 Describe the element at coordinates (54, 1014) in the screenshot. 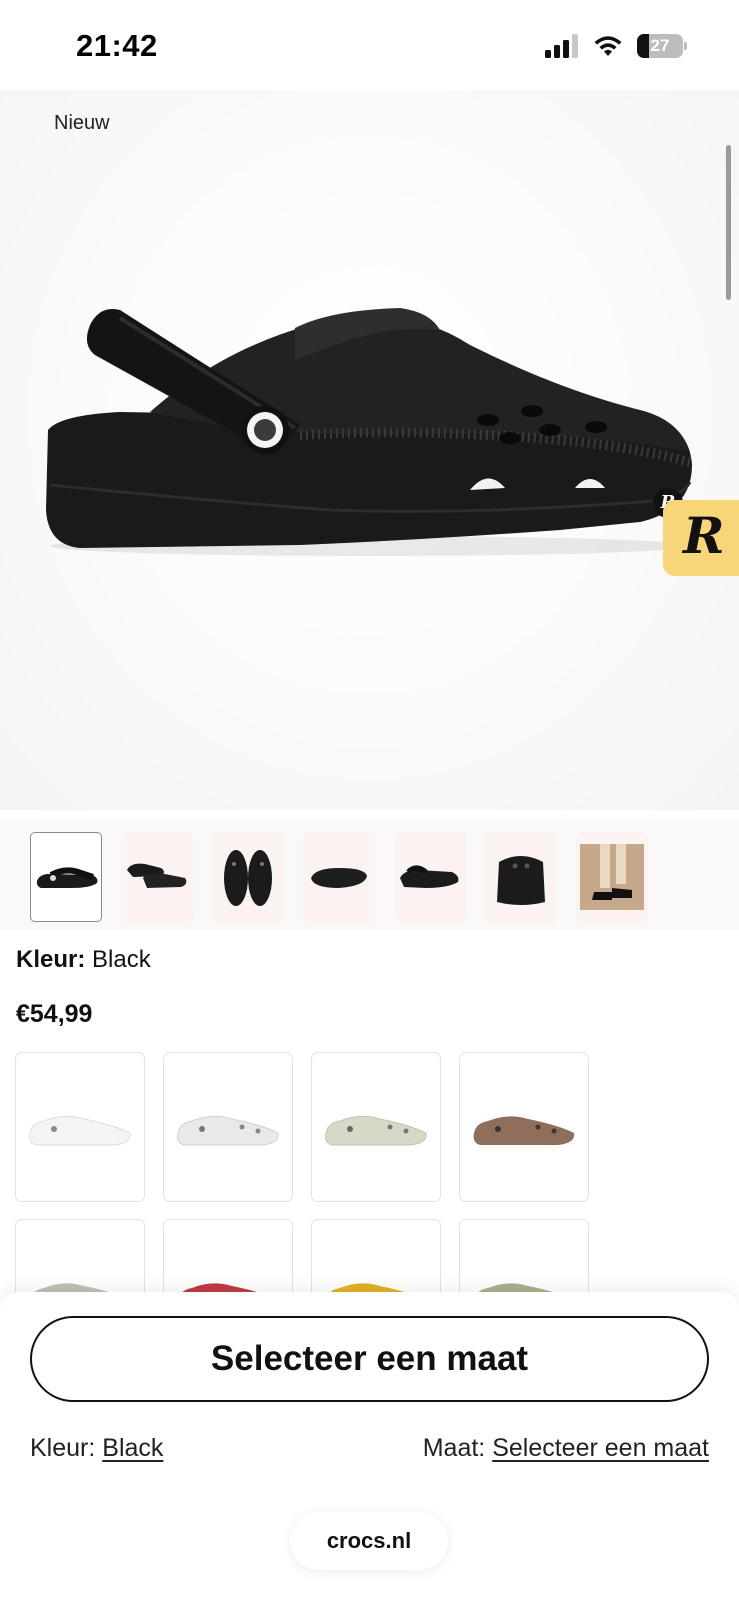

I see `price: €54,99` at that location.